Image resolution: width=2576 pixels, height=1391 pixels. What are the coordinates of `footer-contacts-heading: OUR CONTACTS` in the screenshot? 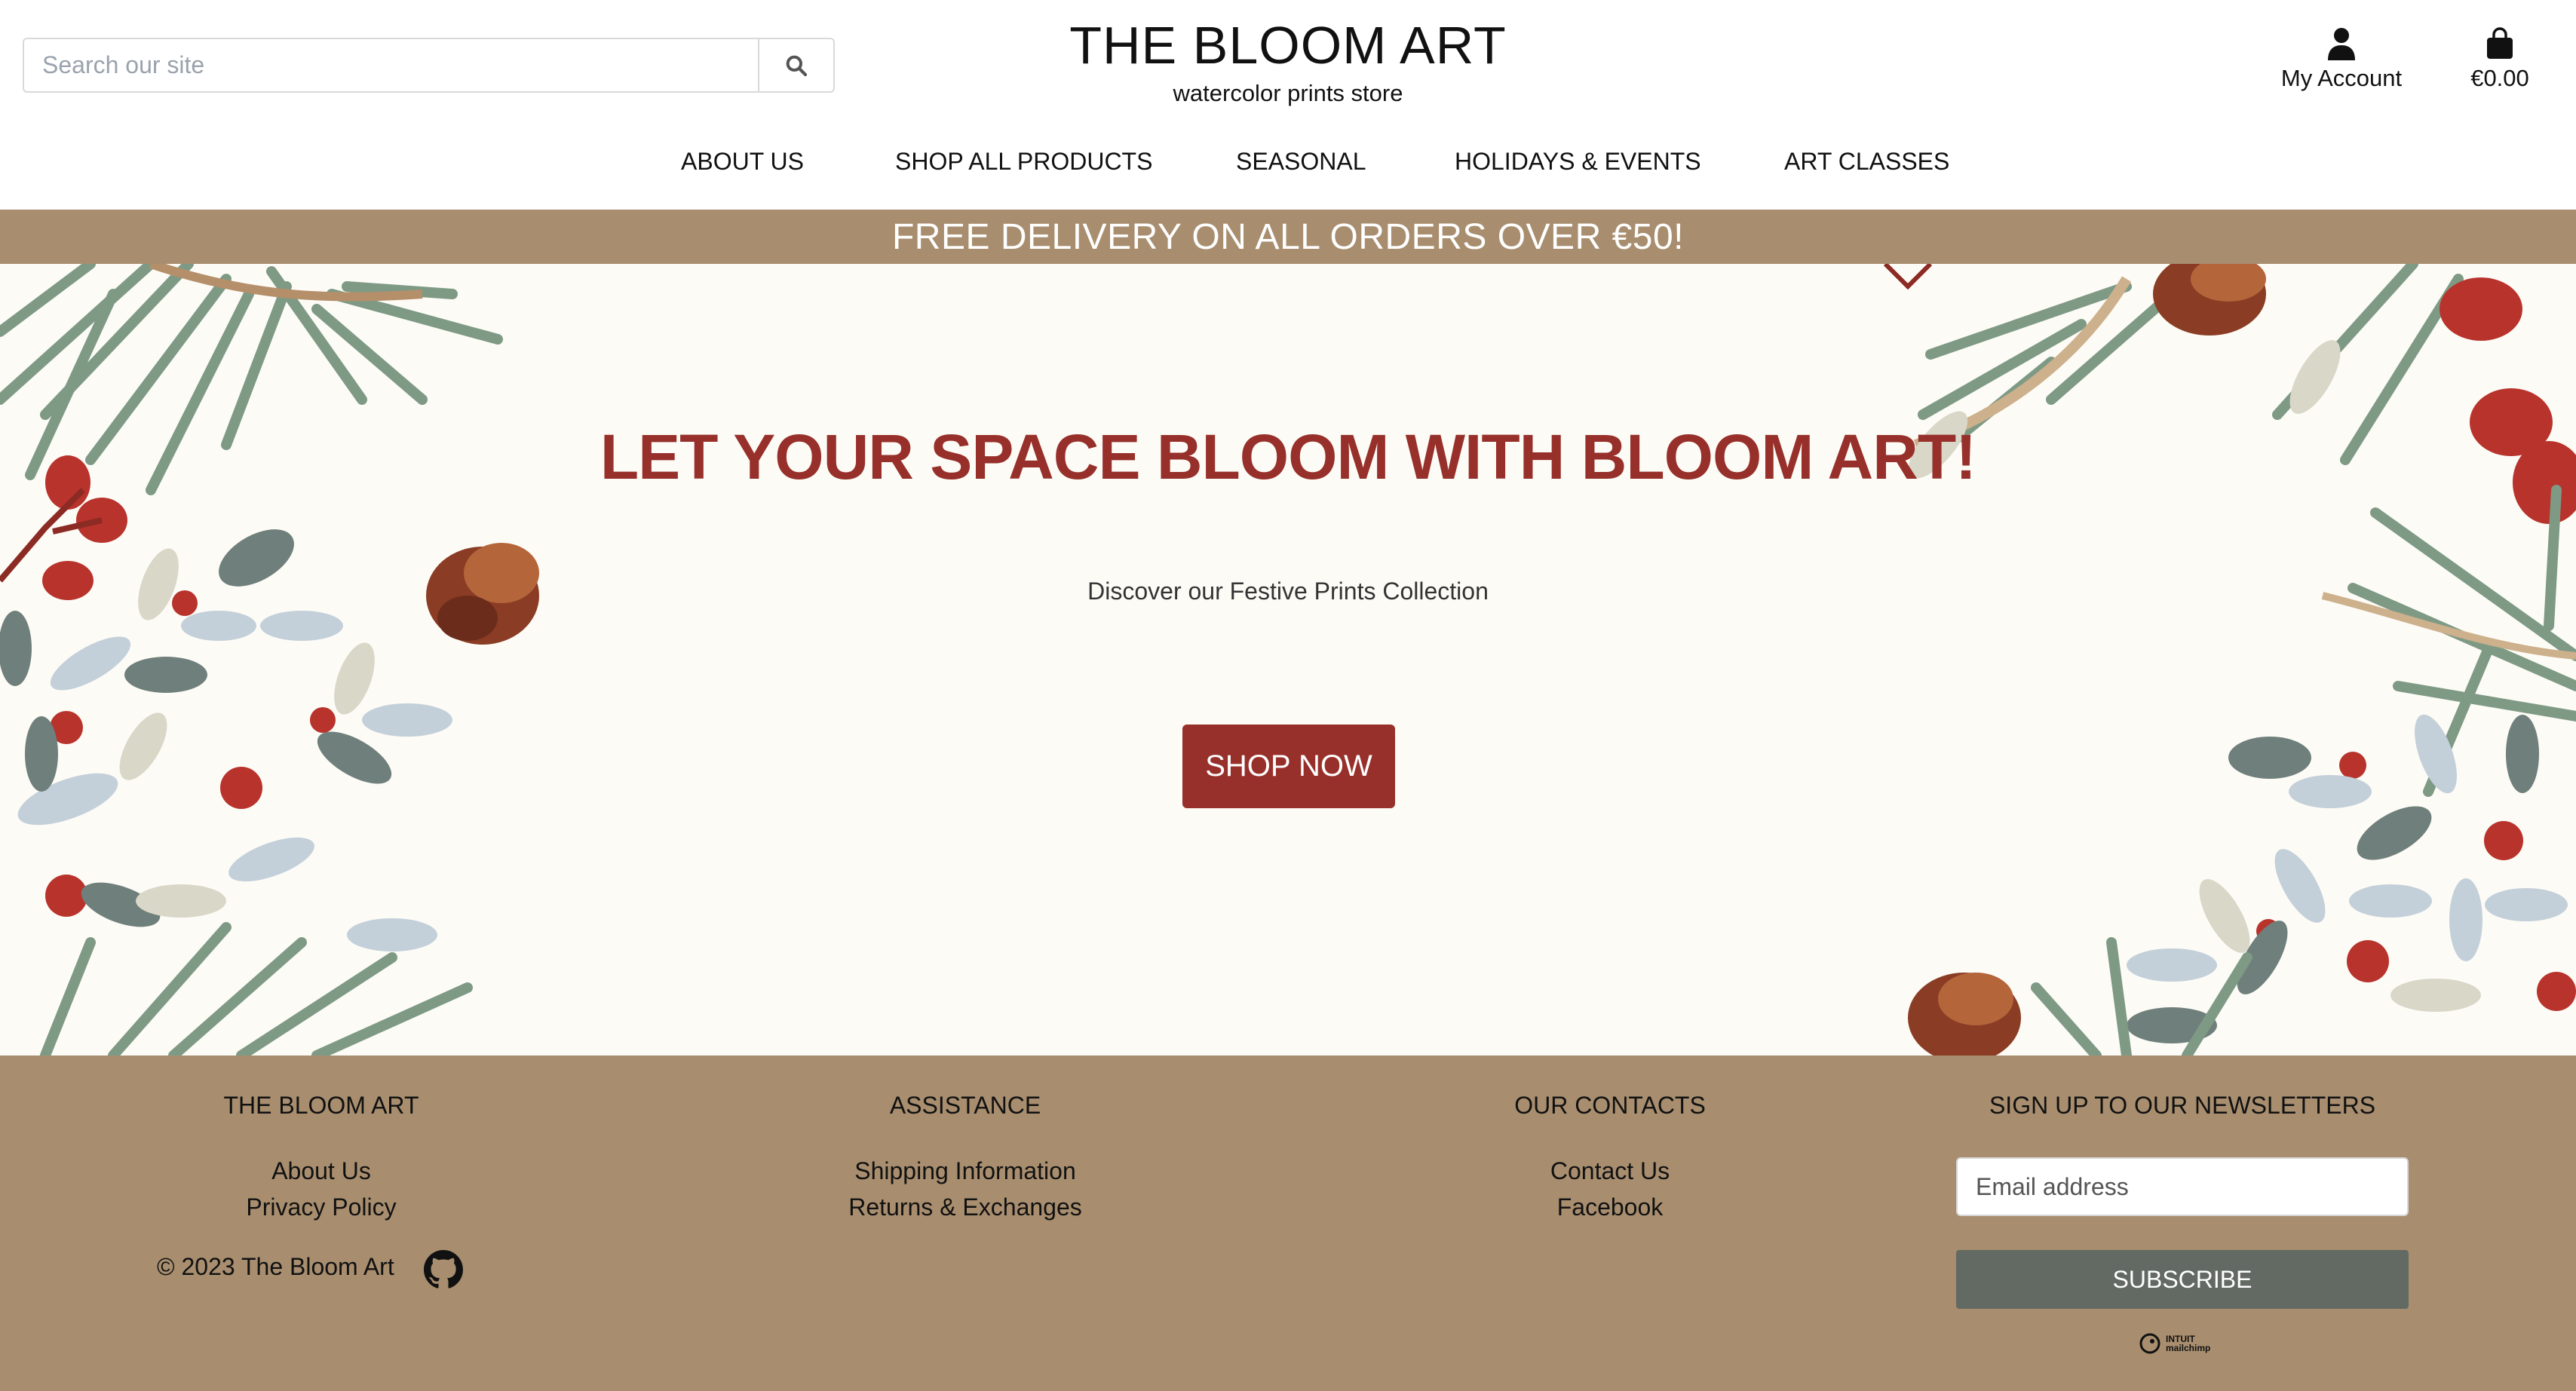 It's located at (1610, 1105).